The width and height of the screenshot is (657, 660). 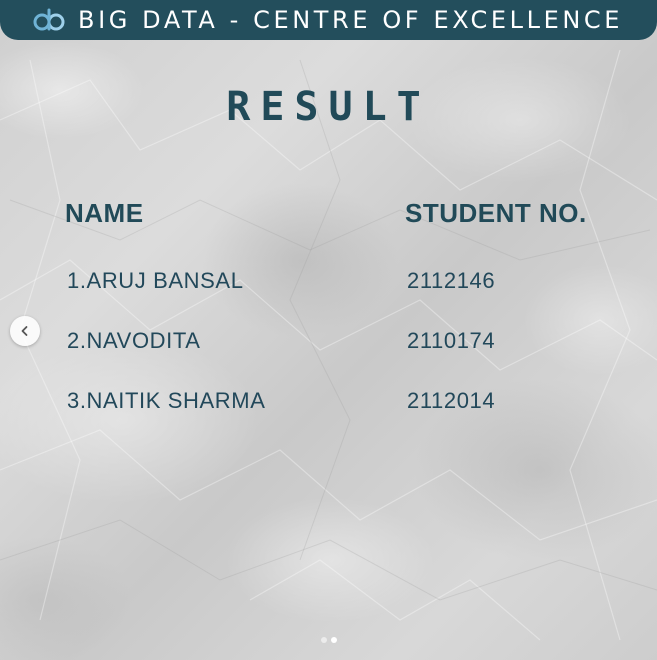 I want to click on student-number: 2112014, so click(x=451, y=400).